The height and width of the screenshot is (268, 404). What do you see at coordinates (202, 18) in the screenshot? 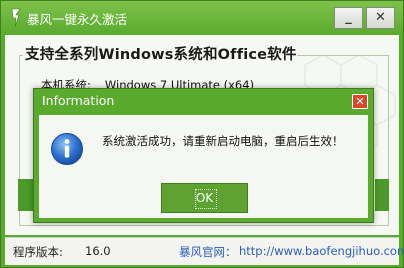
I see `title-bar: 暴风一键永久激活 _ ✕` at bounding box center [202, 18].